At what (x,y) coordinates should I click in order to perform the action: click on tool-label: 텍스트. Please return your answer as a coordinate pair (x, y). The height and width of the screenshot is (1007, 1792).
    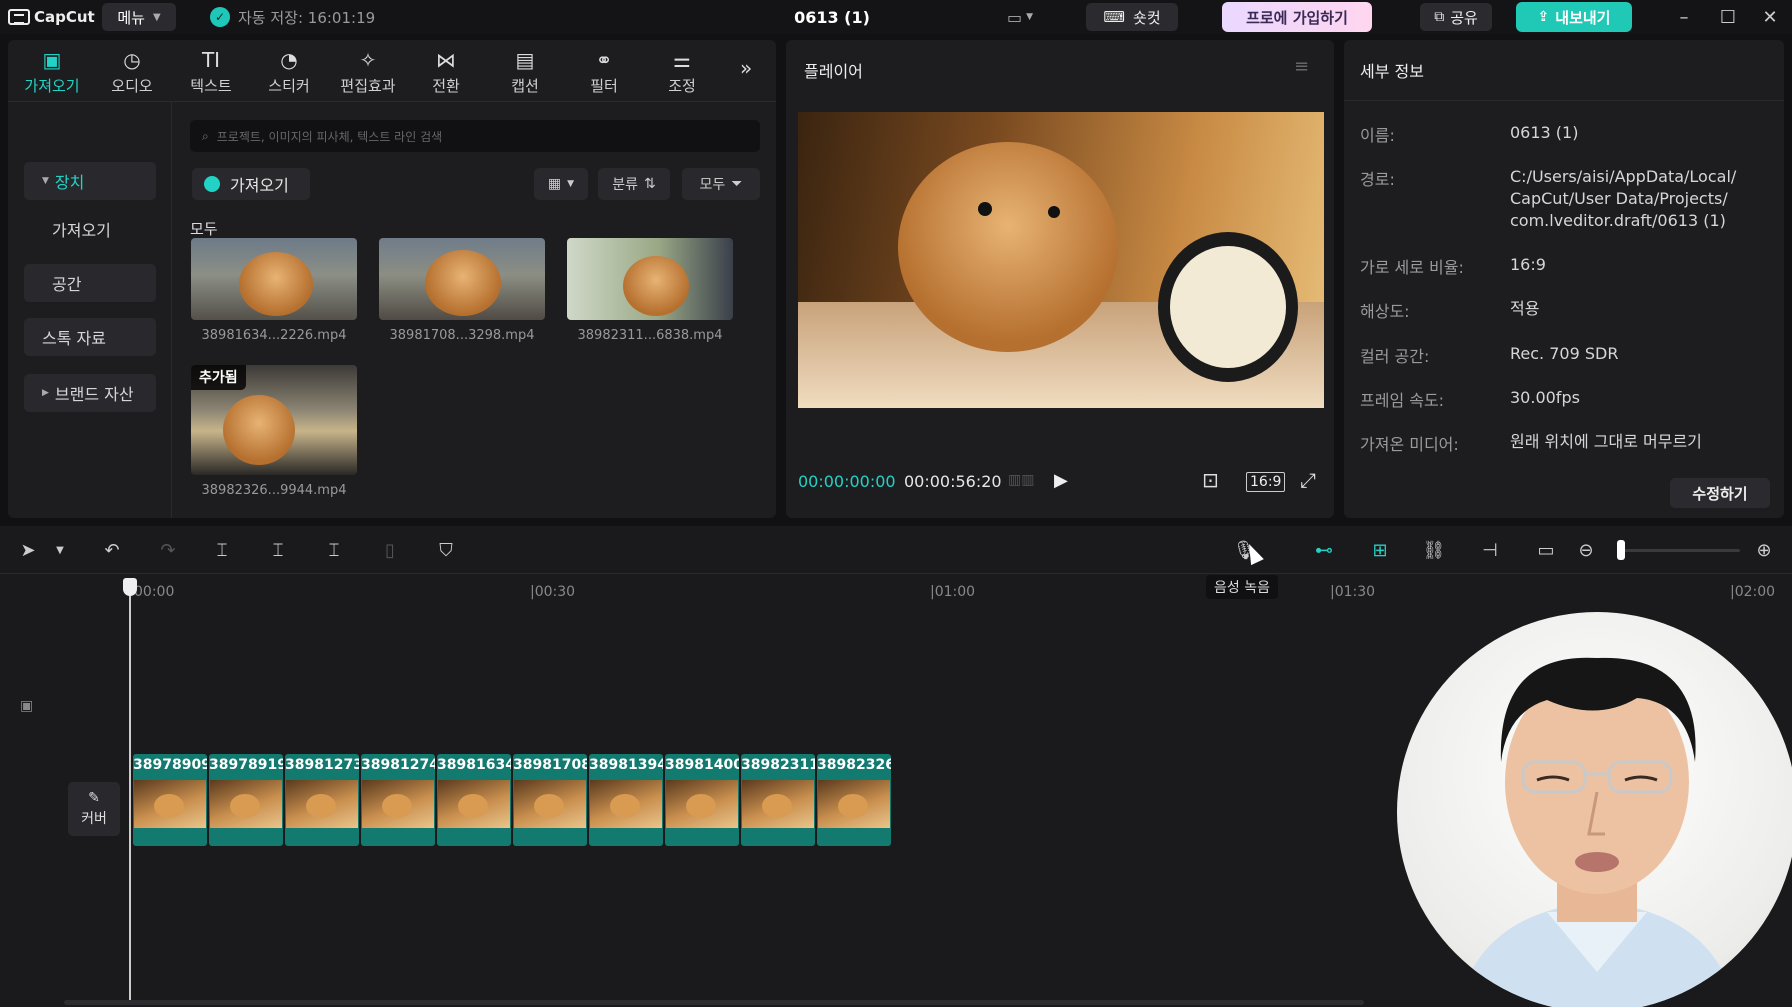
    Looking at the image, I should click on (211, 85).